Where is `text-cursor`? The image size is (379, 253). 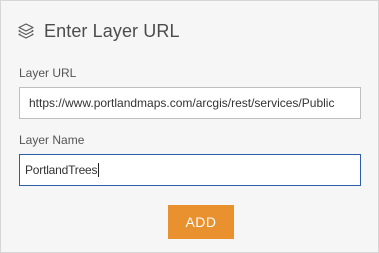 text-cursor is located at coordinates (99, 169).